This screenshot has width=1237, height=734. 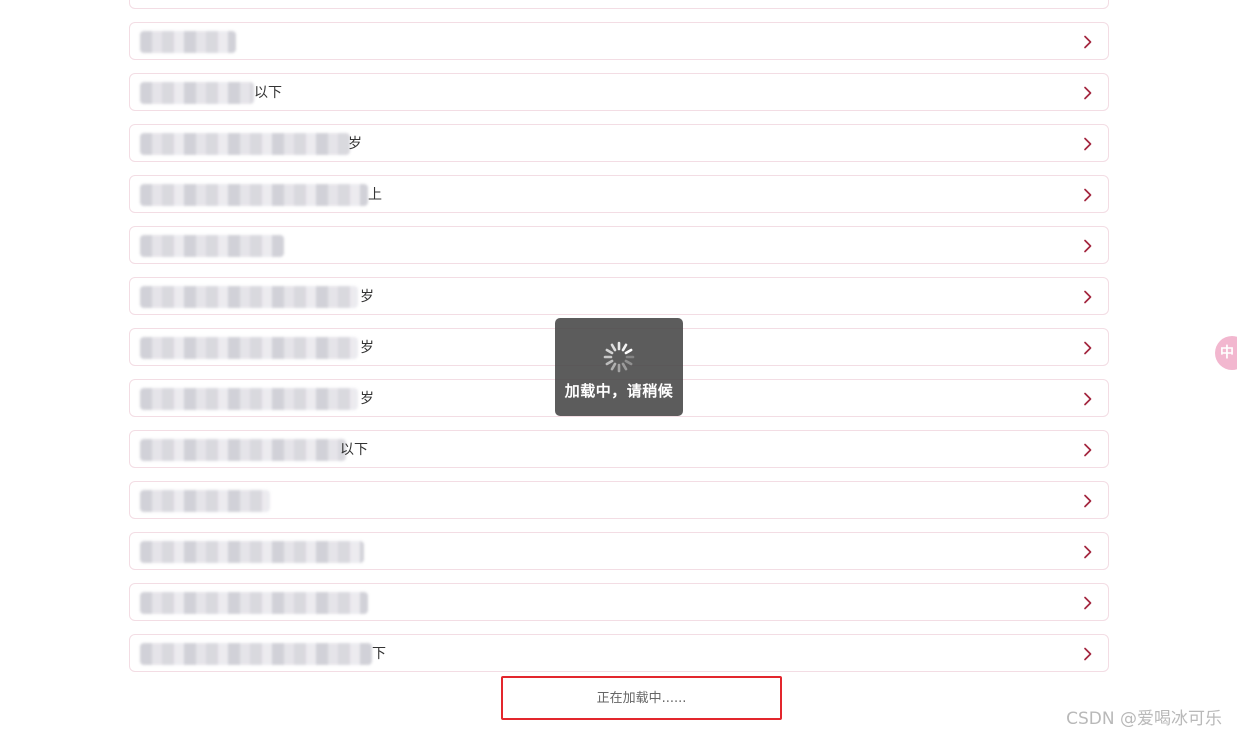 I want to click on list-item: 上, so click(x=619, y=194).